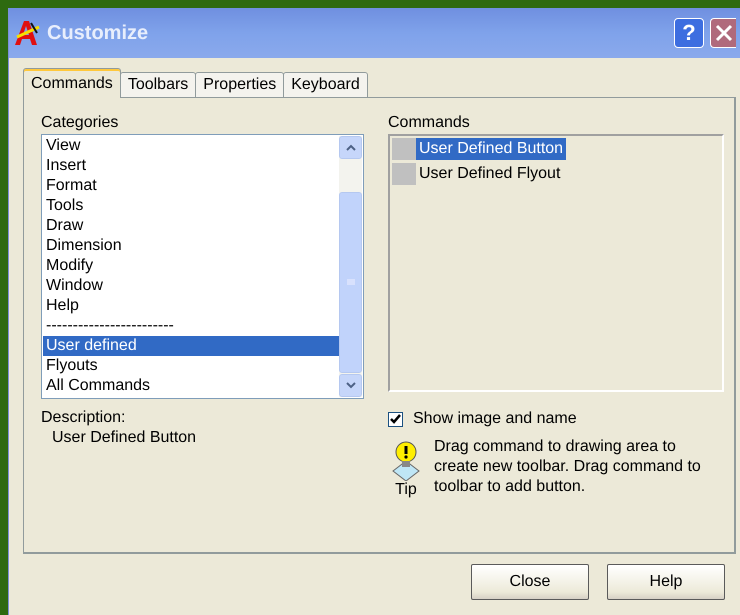  What do you see at coordinates (191, 146) in the screenshot?
I see `list-item: View` at bounding box center [191, 146].